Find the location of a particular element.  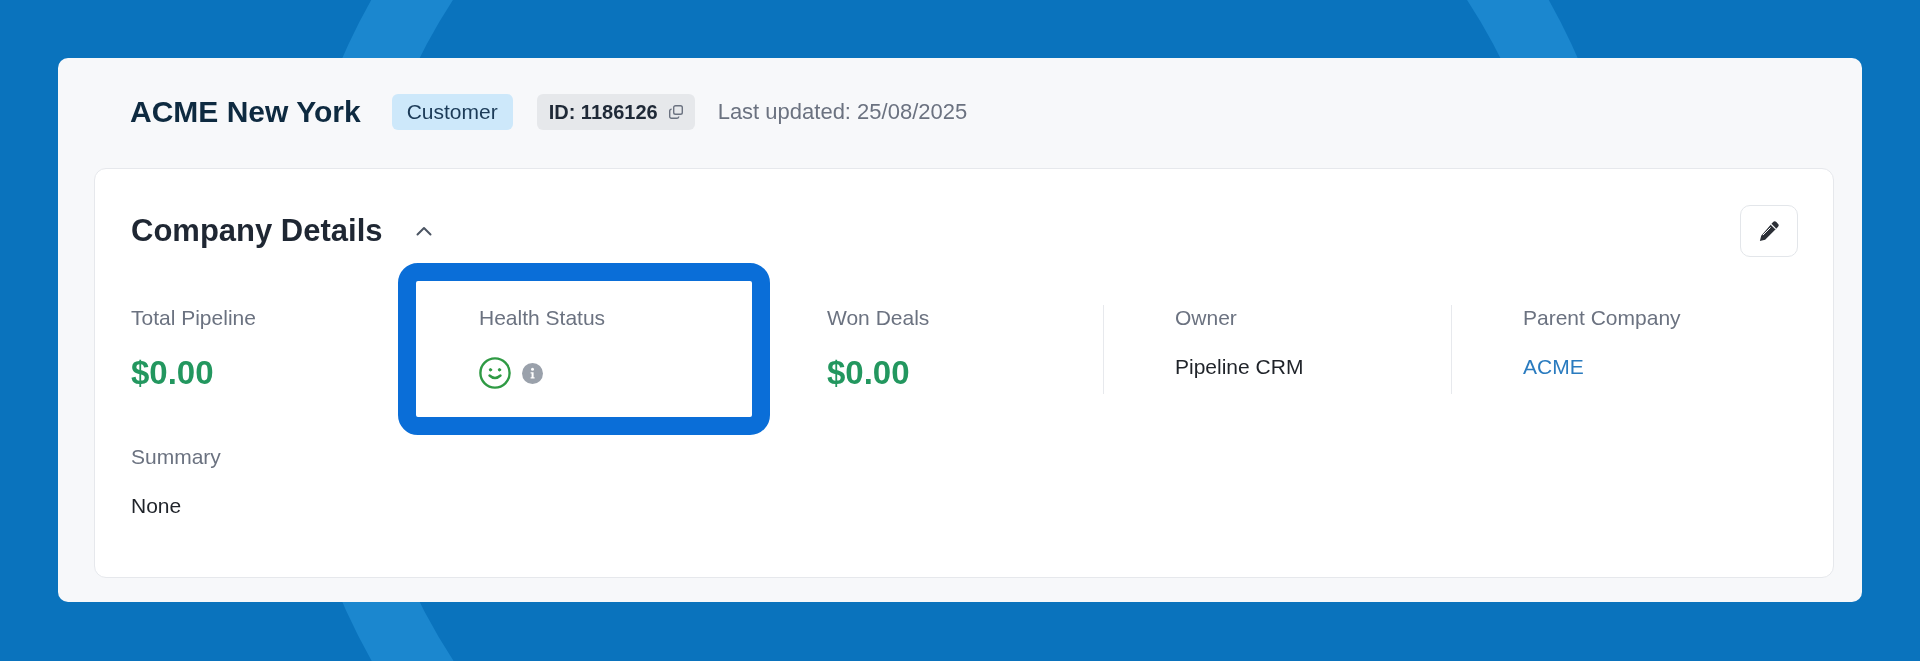

field-value: None is located at coordinates (156, 506).